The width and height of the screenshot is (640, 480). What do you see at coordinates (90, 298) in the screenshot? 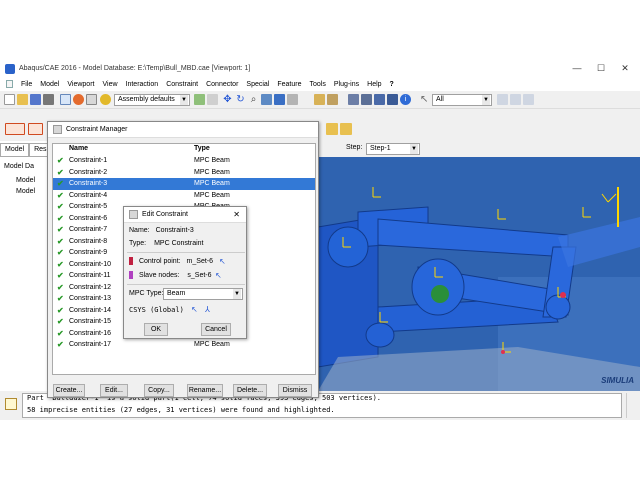
I see `constraint-name: Constraint-13` at bounding box center [90, 298].